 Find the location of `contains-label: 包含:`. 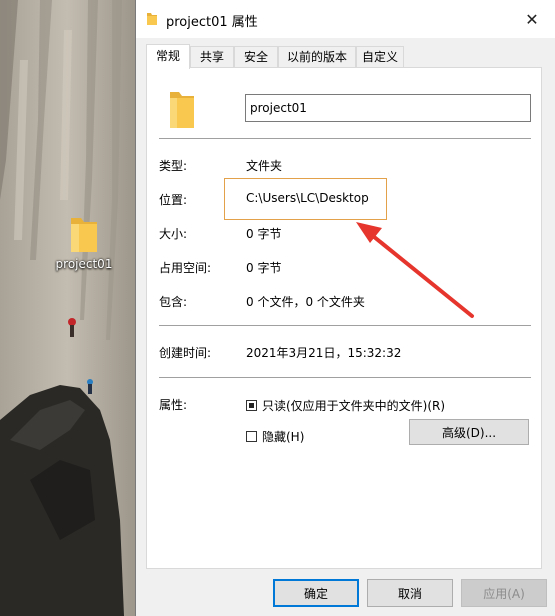

contains-label: 包含: is located at coordinates (173, 302).